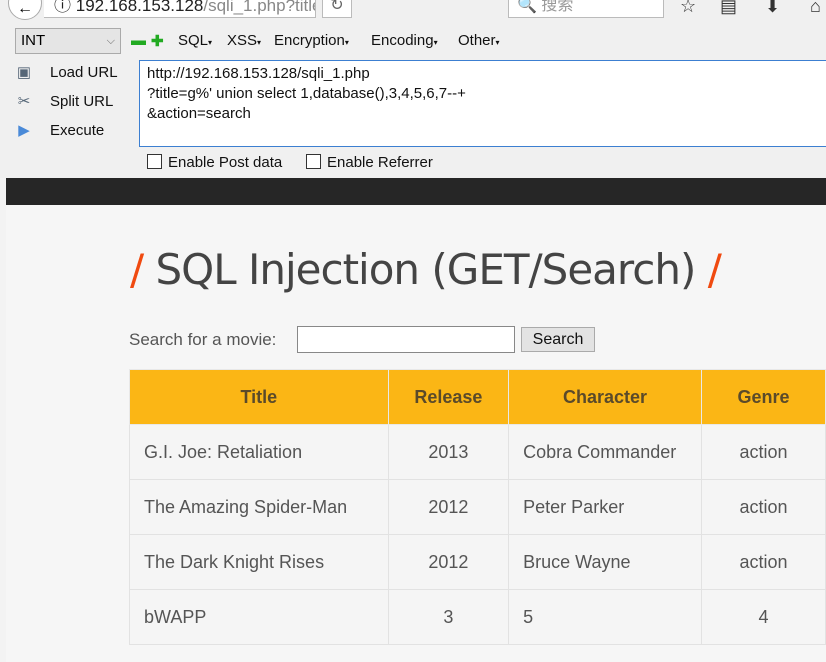 This screenshot has height=662, width=826. Describe the element at coordinates (406, 339) in the screenshot. I see `movie-search-input` at that location.